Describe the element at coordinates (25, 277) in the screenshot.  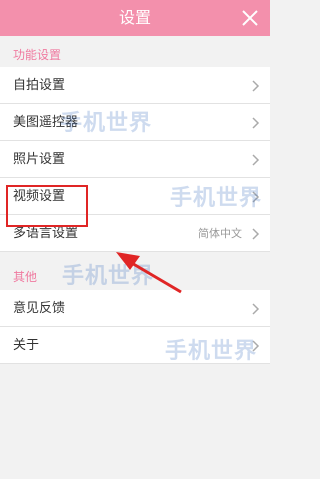
I see `section-label-other: 其他` at that location.